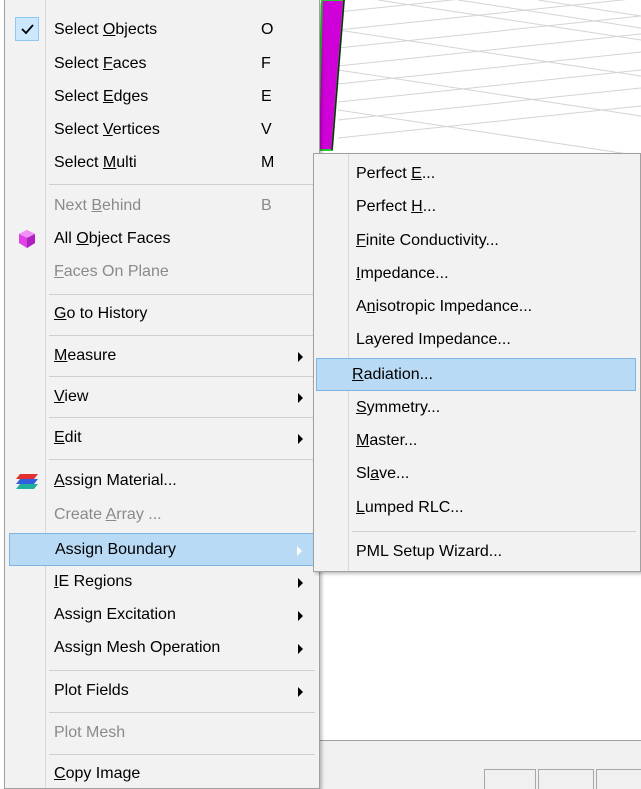 Image resolution: width=641 pixels, height=789 pixels. I want to click on menu-item-plot-mesh: Plot Mesh, so click(90, 732).